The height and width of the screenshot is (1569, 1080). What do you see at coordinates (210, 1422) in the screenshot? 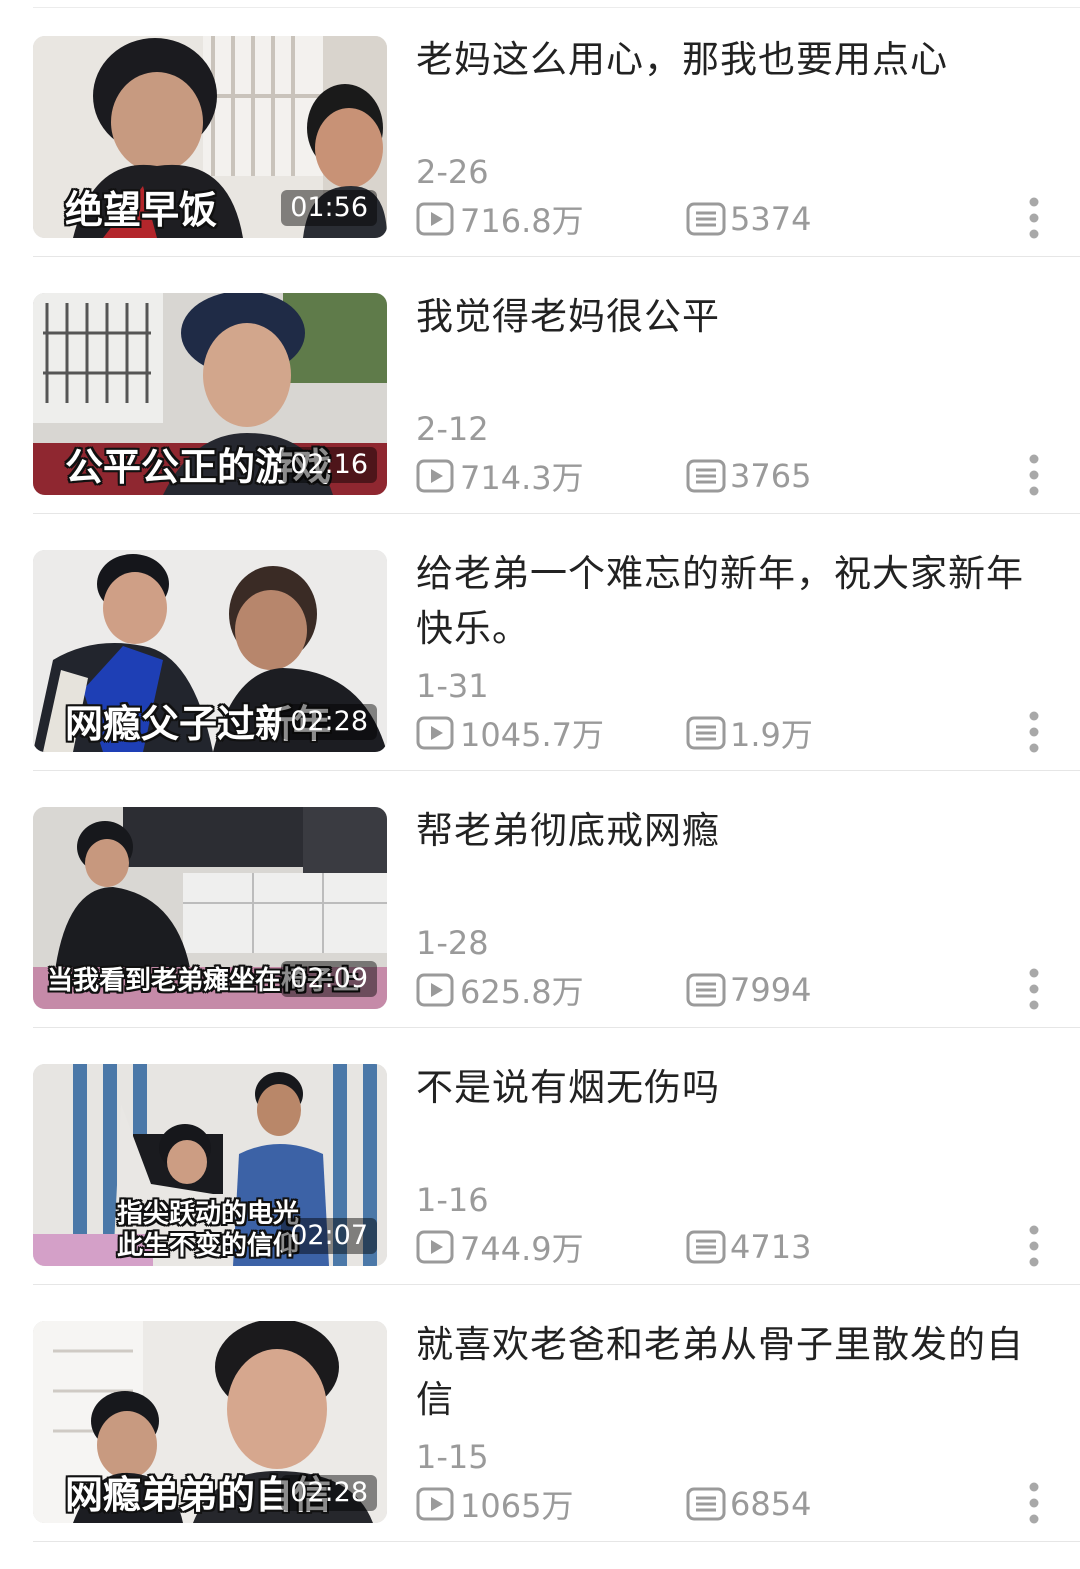
I see `video-thumbnail: 网瘾弟弟的自信 02:28` at bounding box center [210, 1422].